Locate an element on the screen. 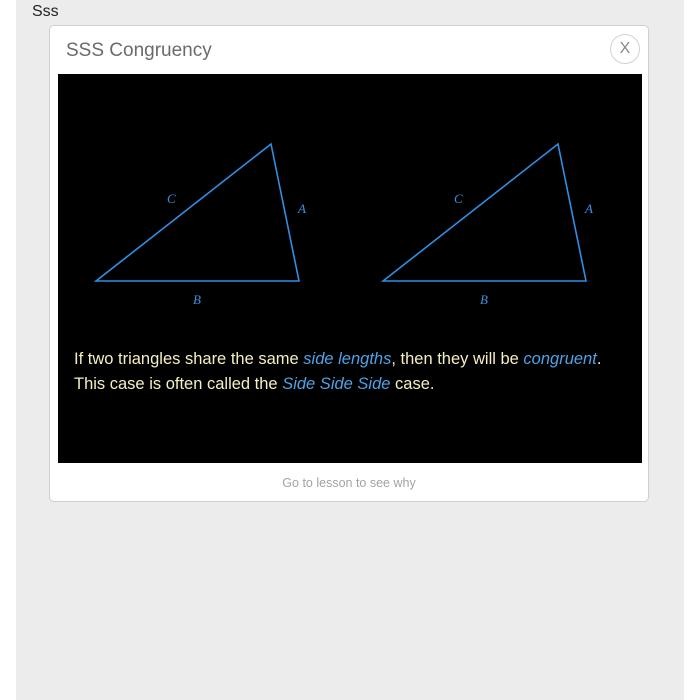 This screenshot has height=700, width=700. explanation-text-segment: If two triangles share the same is located at coordinates (189, 359).